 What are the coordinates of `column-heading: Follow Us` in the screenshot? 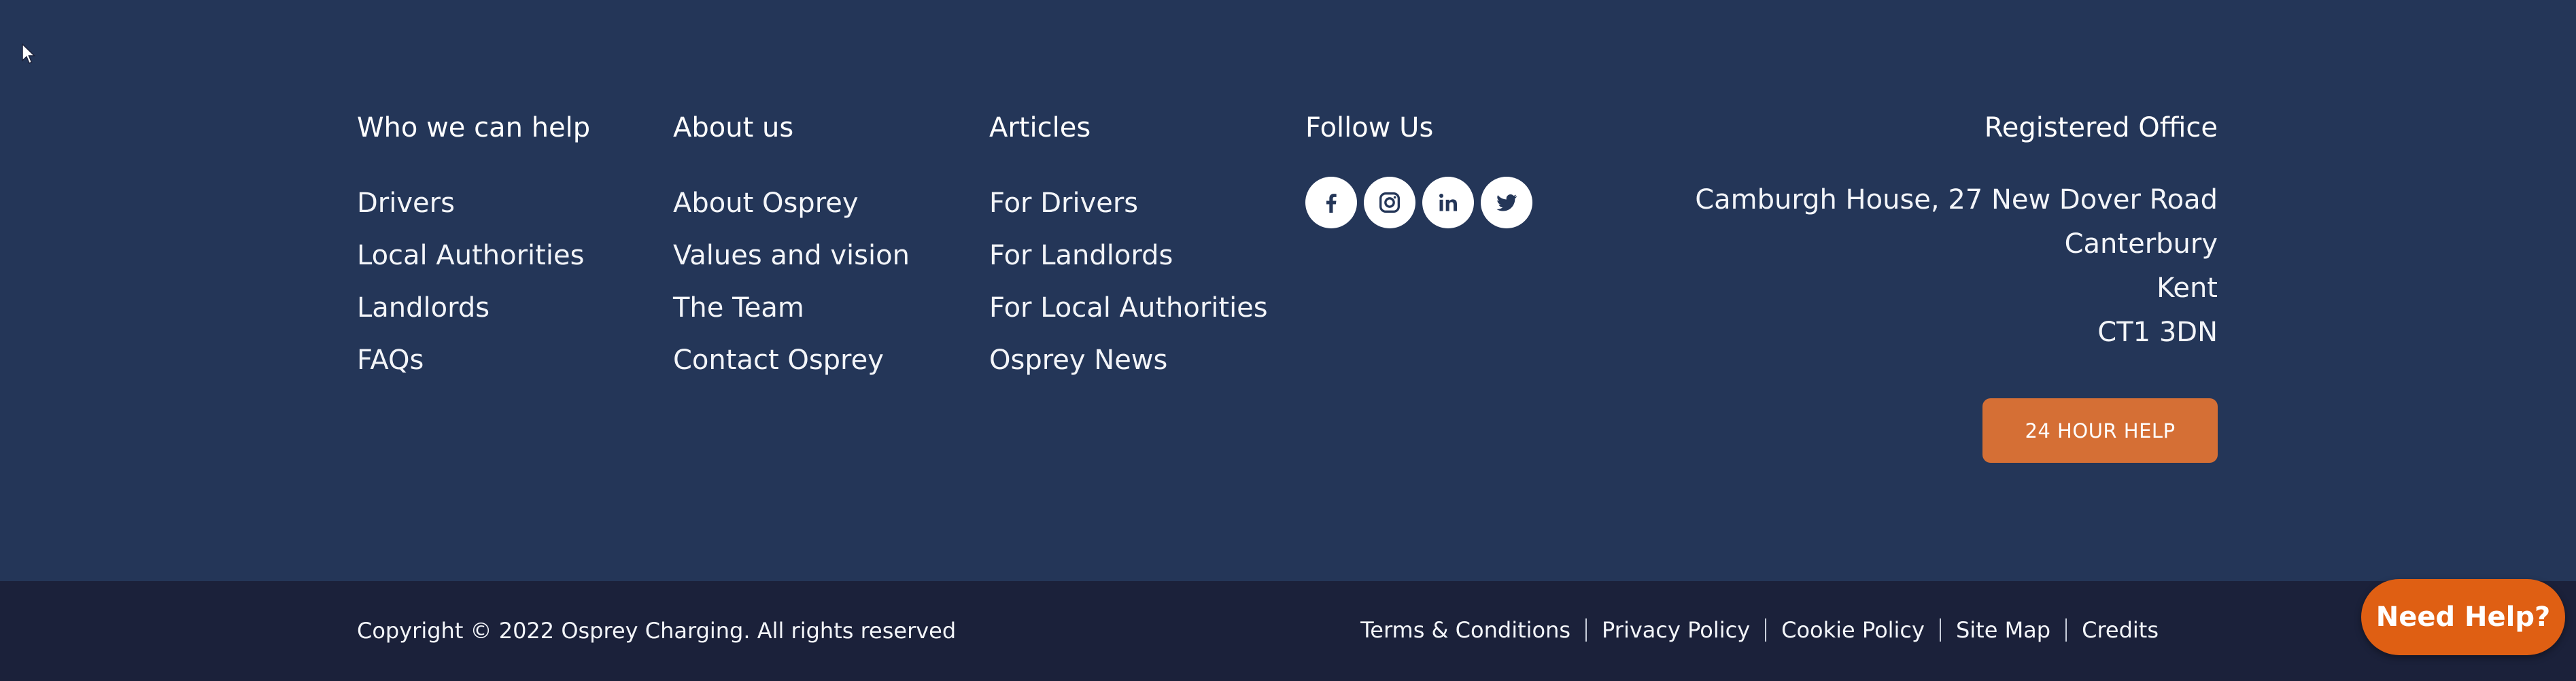 It's located at (1369, 127).